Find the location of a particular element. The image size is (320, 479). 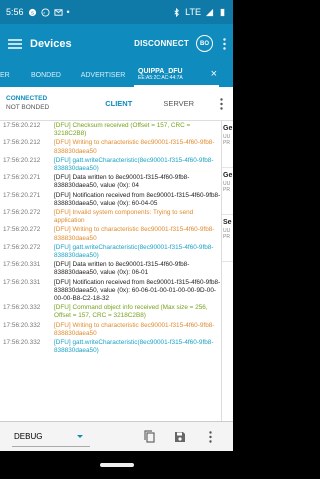

tab-device: QUIPPA_DFU EE:A5:2C:AC:44:7A × is located at coordinates (176, 75).